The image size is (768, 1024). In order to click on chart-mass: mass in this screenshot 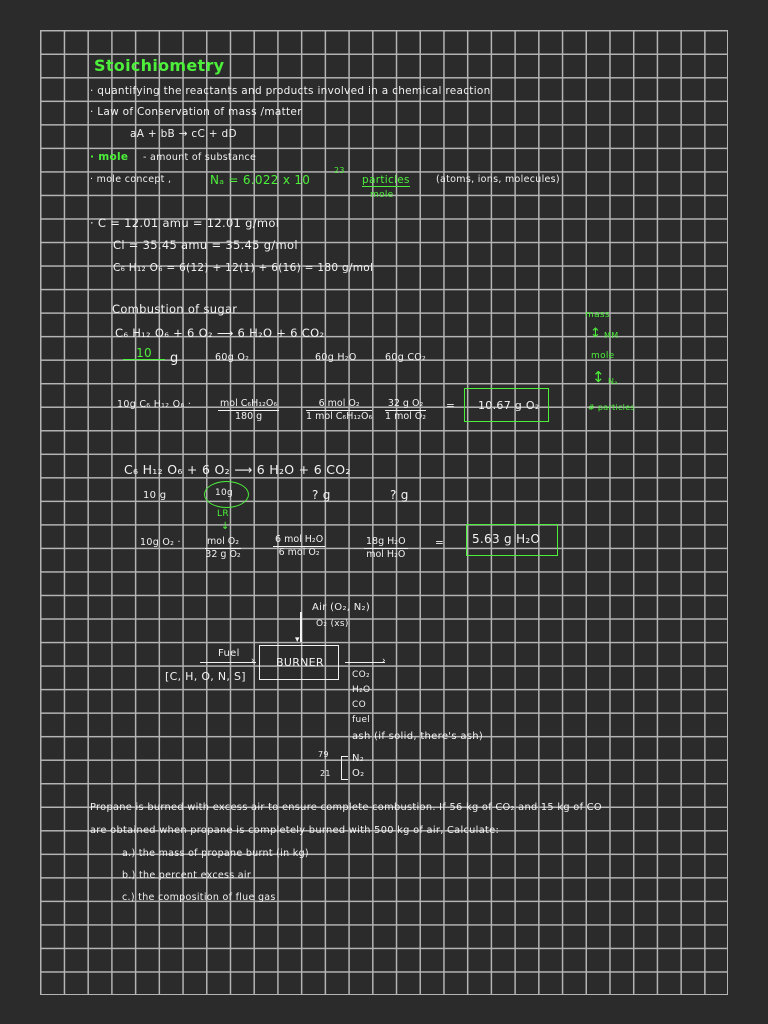, I will do `click(597, 315)`.